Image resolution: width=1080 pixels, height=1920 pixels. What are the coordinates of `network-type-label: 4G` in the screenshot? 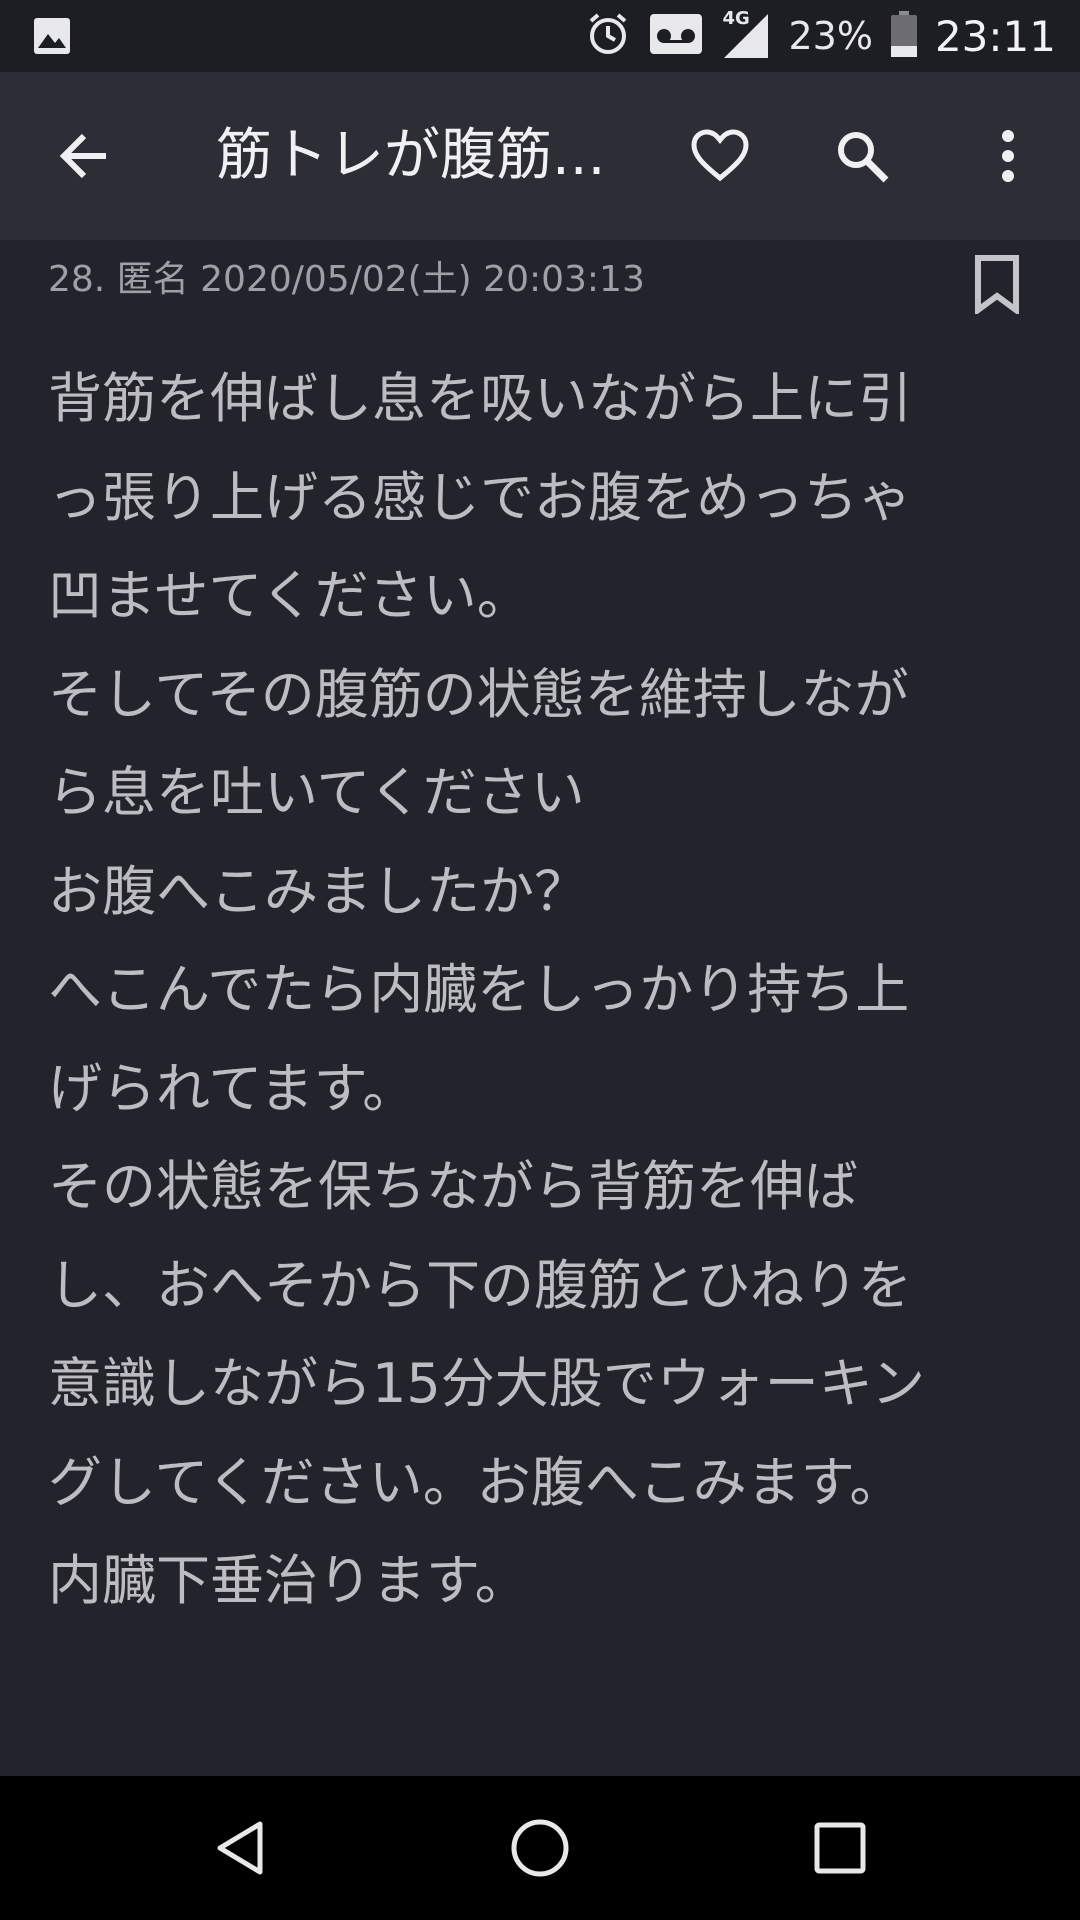 It's located at (736, 18).